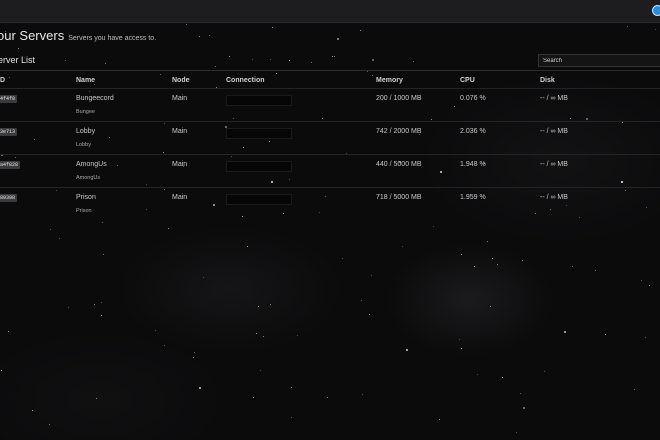 The height and width of the screenshot is (440, 660). Describe the element at coordinates (418, 80) in the screenshot. I see `column-header-memory: Memory` at that location.